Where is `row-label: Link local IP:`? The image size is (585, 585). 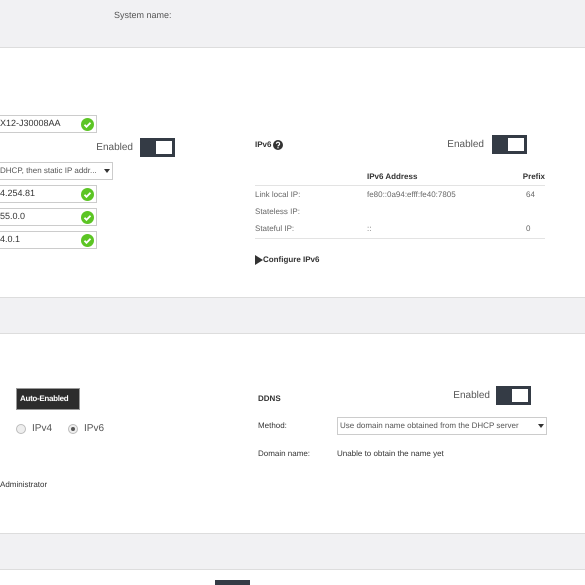 row-label: Link local IP: is located at coordinates (278, 194).